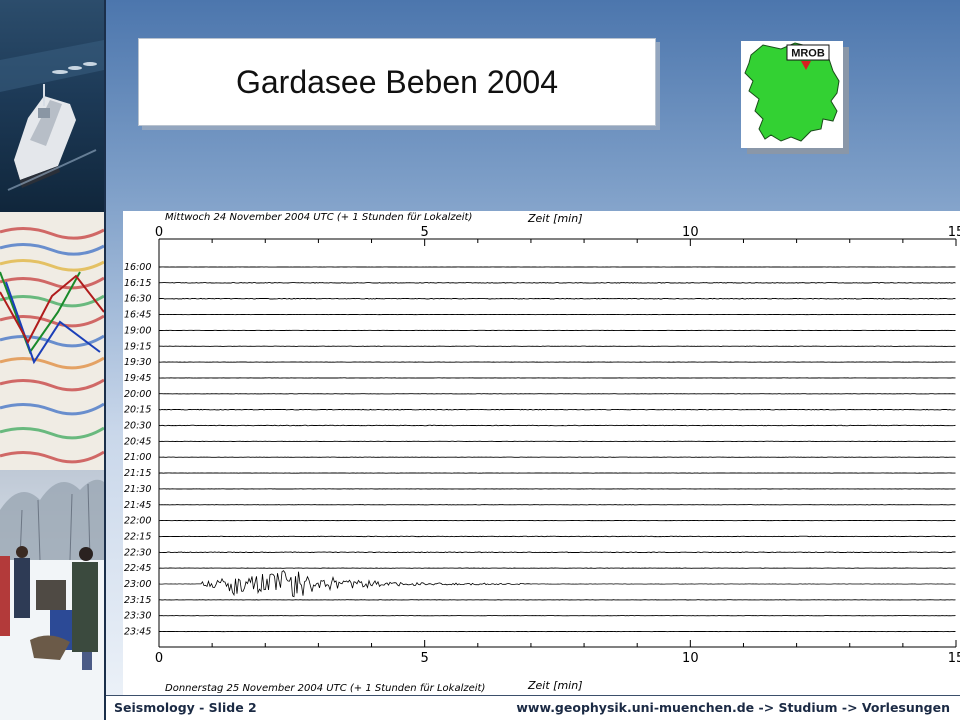 This screenshot has width=960, height=721. I want to click on title-box: Gardasee Beben 2004, so click(397, 82).